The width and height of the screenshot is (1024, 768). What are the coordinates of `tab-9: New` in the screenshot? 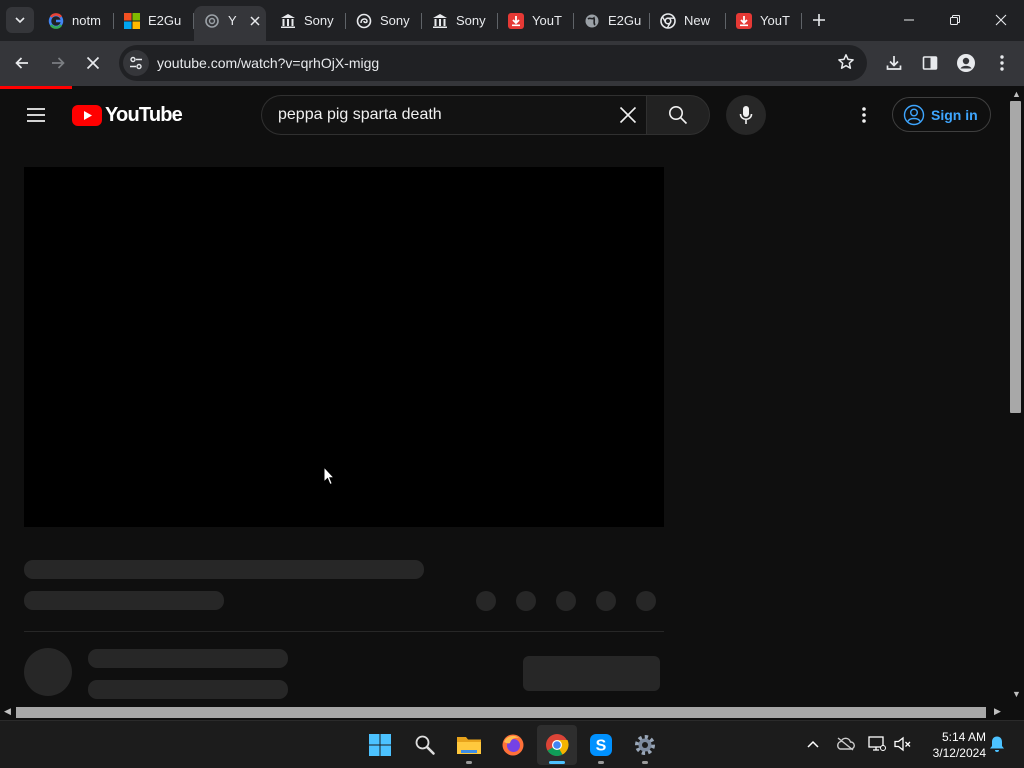 It's located at (688, 20).